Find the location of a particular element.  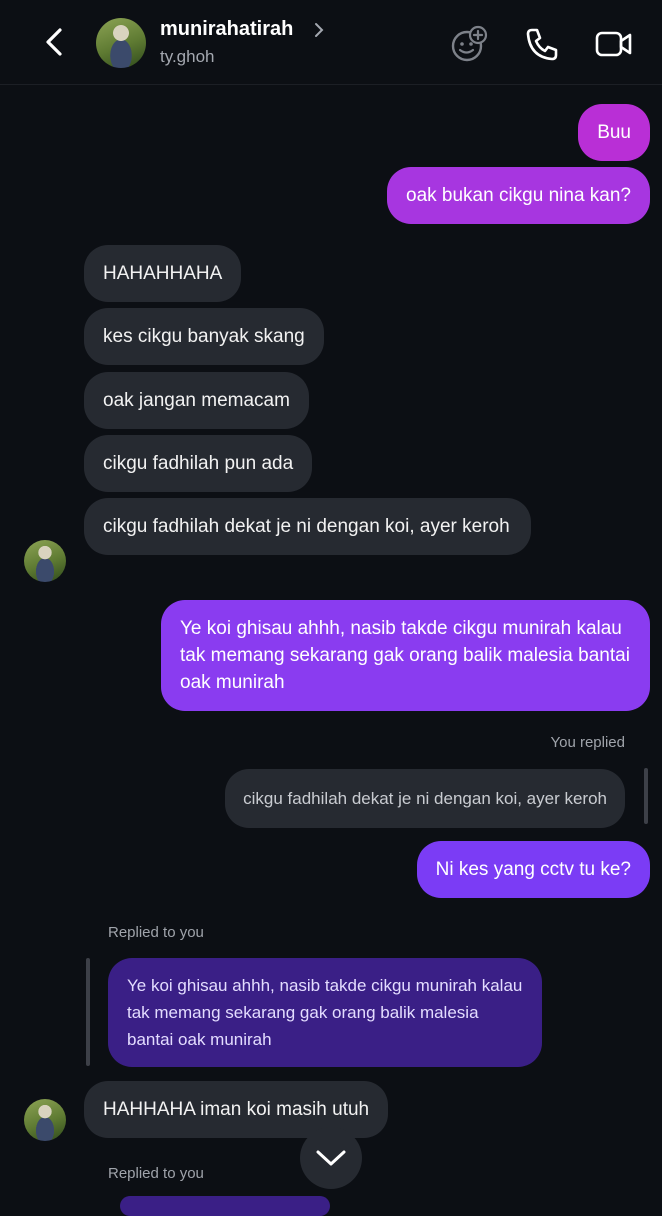

profile-avatar is located at coordinates (121, 43).